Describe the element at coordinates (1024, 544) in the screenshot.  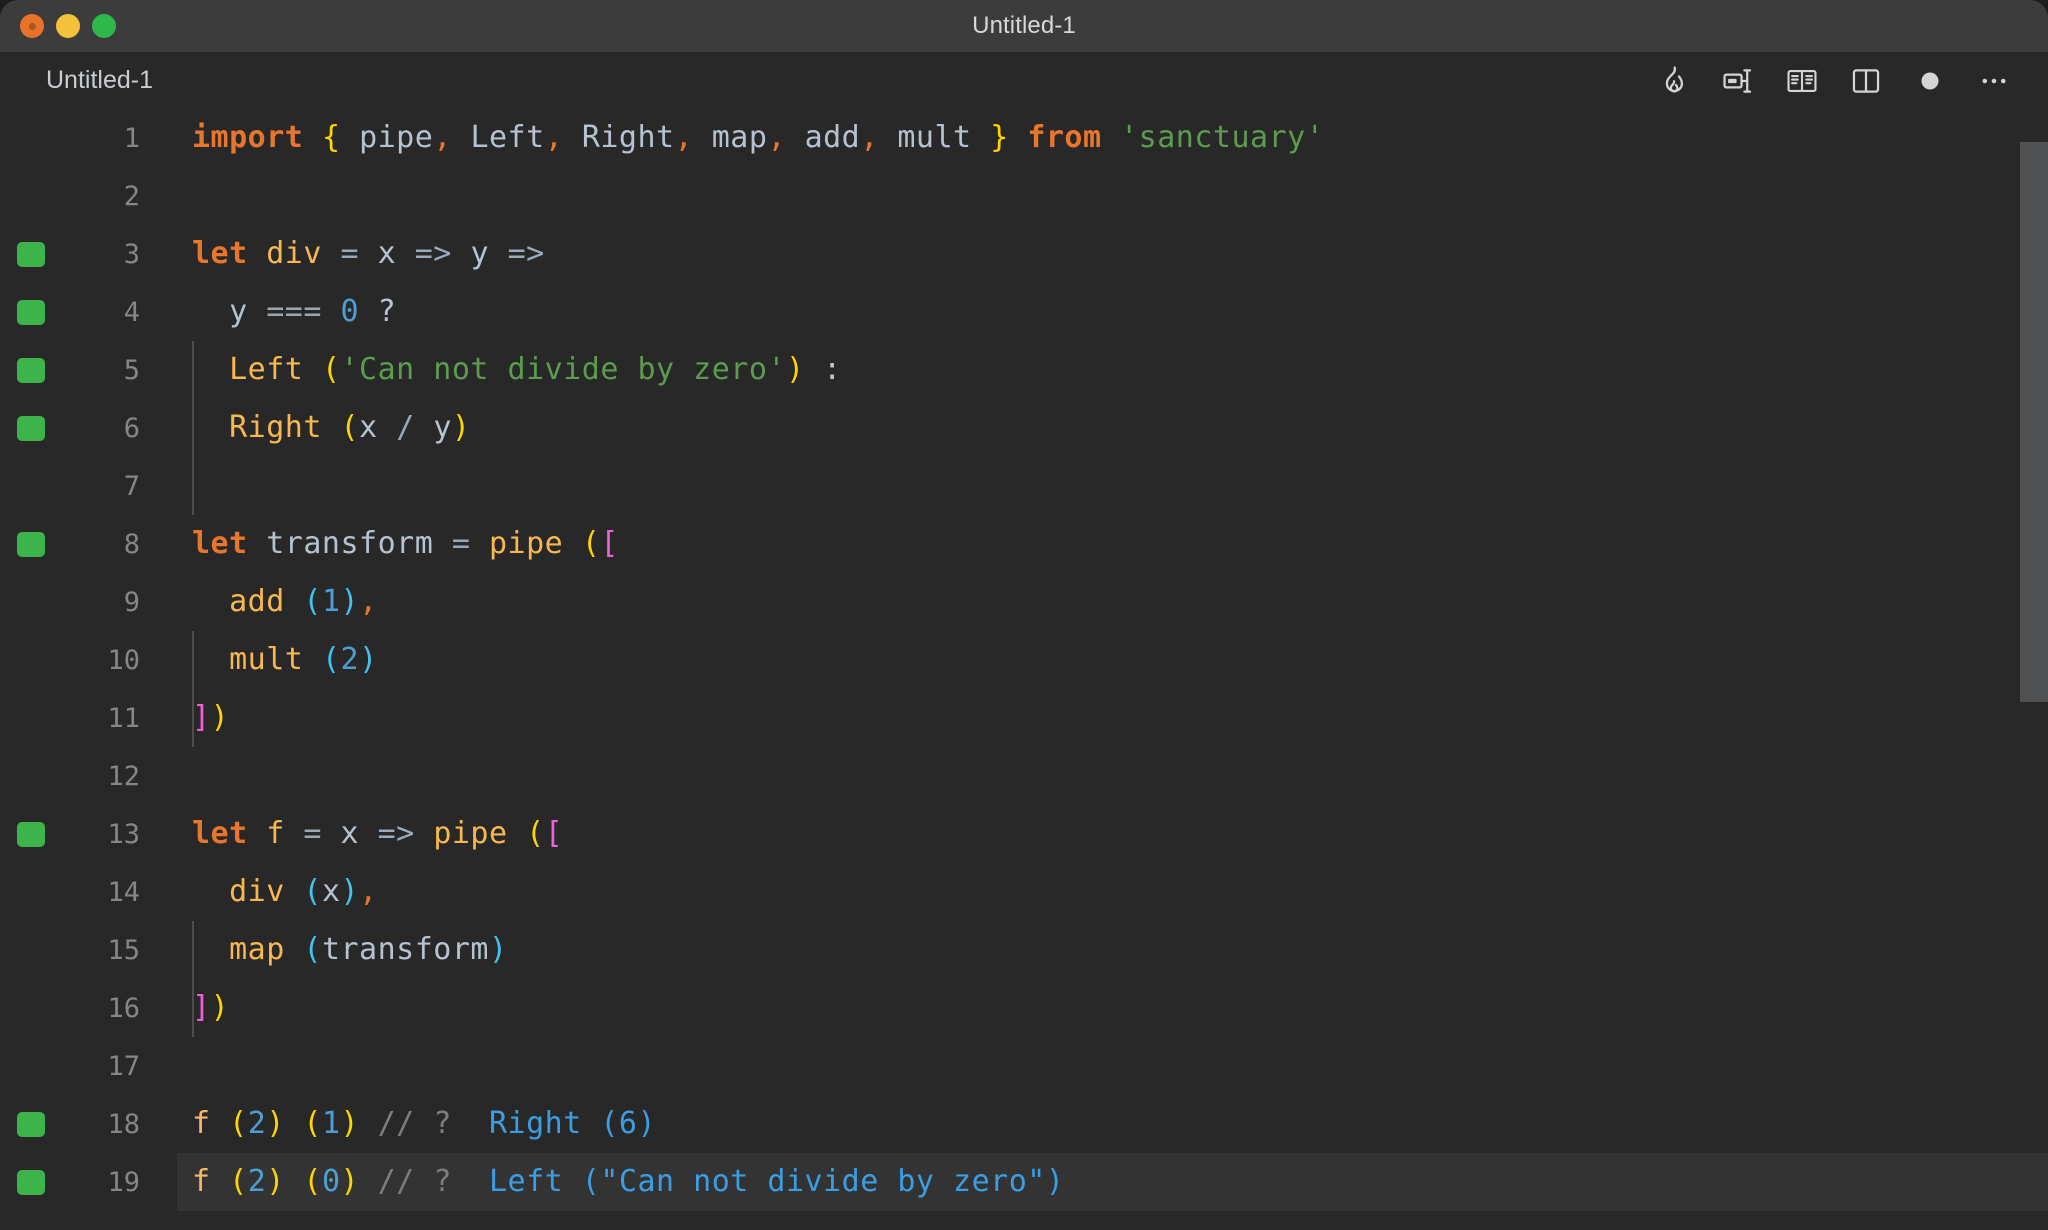
I see `code-line: 8 let transform = pipe ([` at that location.